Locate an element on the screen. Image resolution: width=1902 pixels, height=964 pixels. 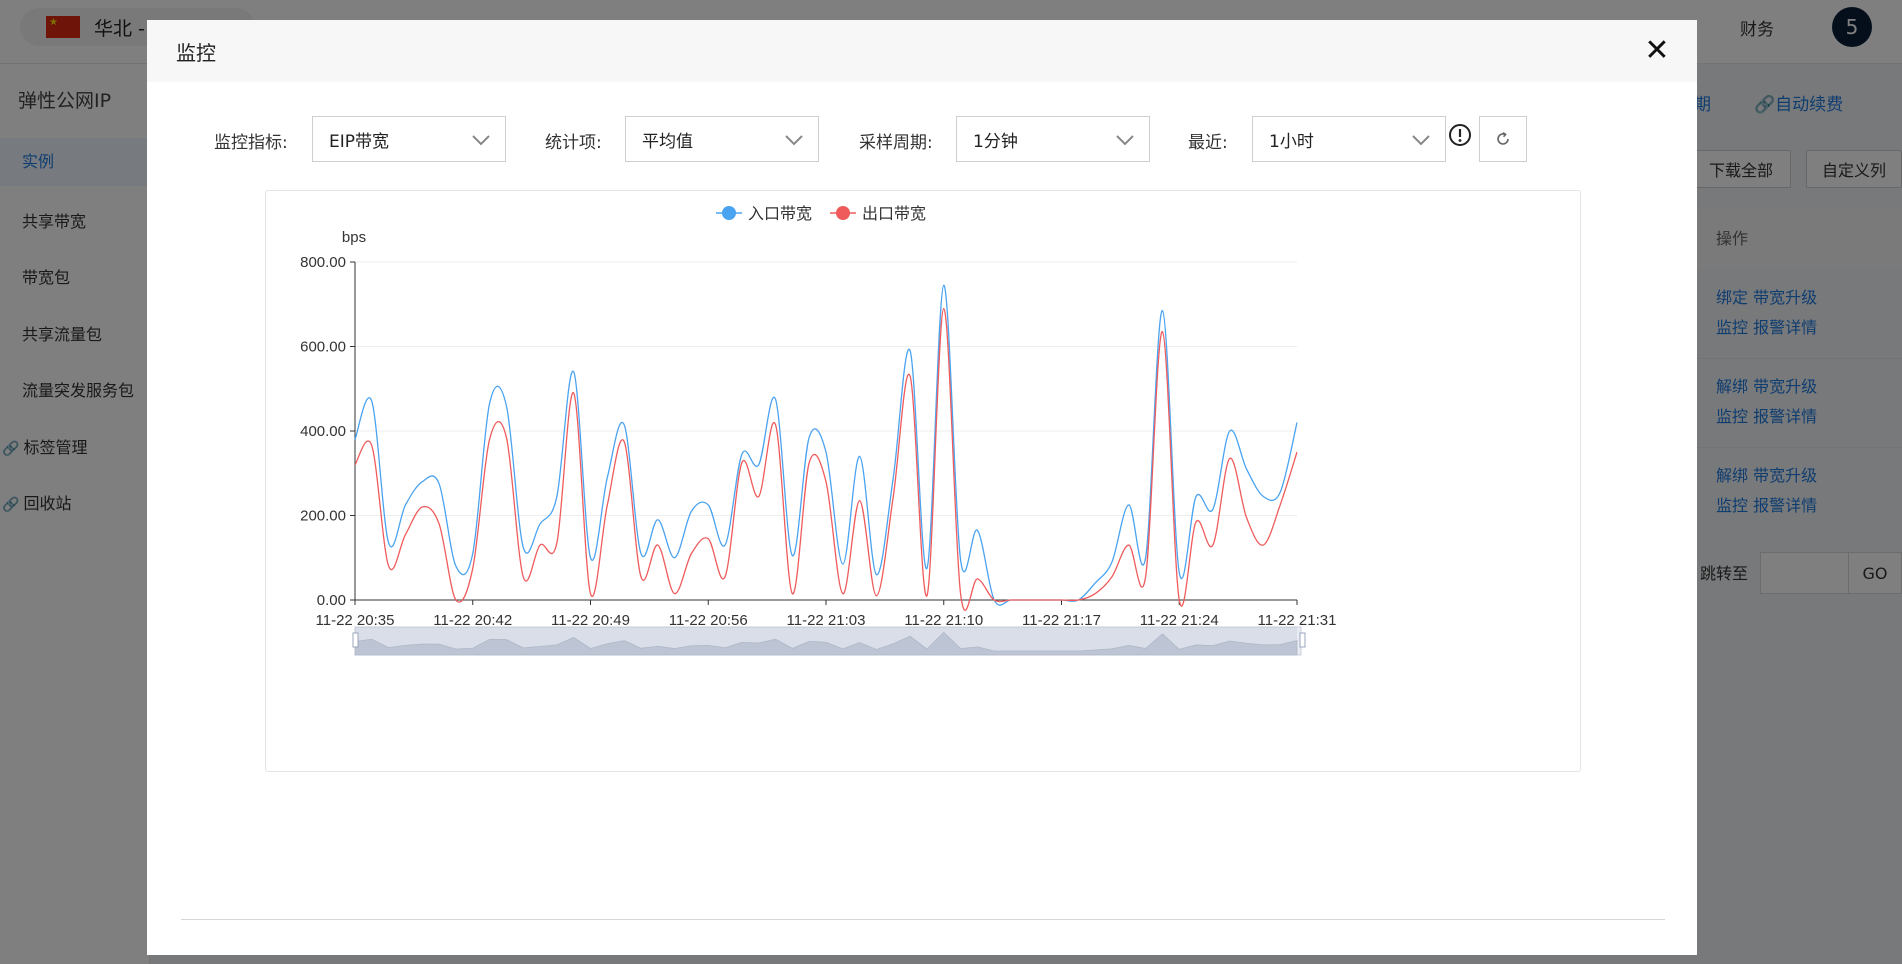
statistic-label: 统计项: is located at coordinates (573, 143).